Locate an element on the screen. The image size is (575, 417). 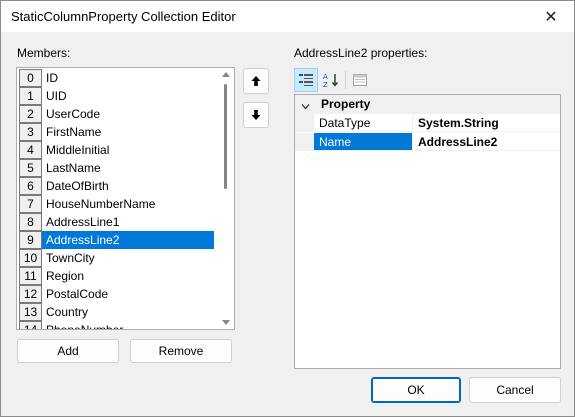
category-label: Property is located at coordinates (346, 104).